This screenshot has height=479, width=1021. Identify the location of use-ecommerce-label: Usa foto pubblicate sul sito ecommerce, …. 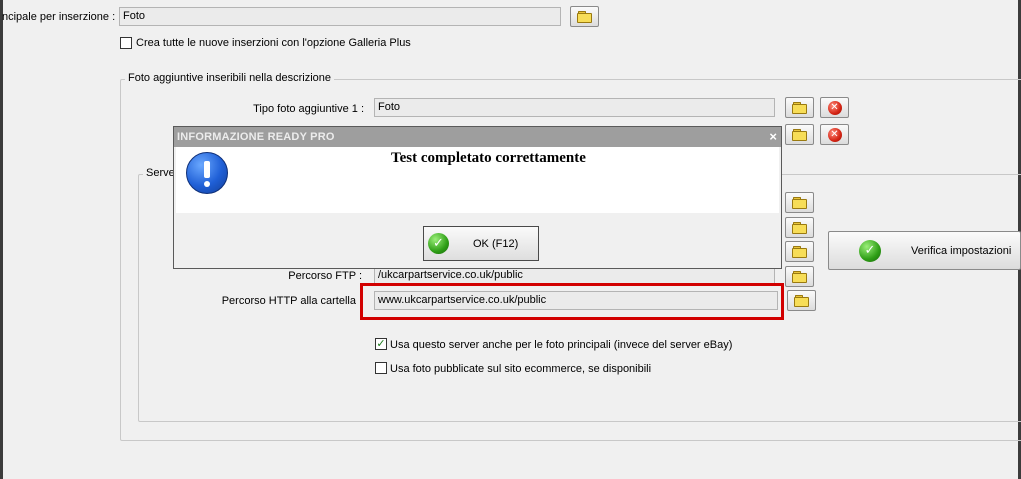
(521, 369).